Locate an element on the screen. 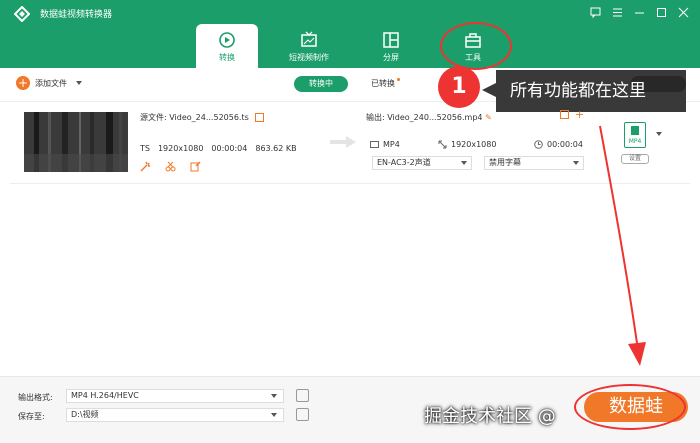 The width and height of the screenshot is (700, 443). audio-track-select: EN-AC3-2声道 is located at coordinates (422, 163).